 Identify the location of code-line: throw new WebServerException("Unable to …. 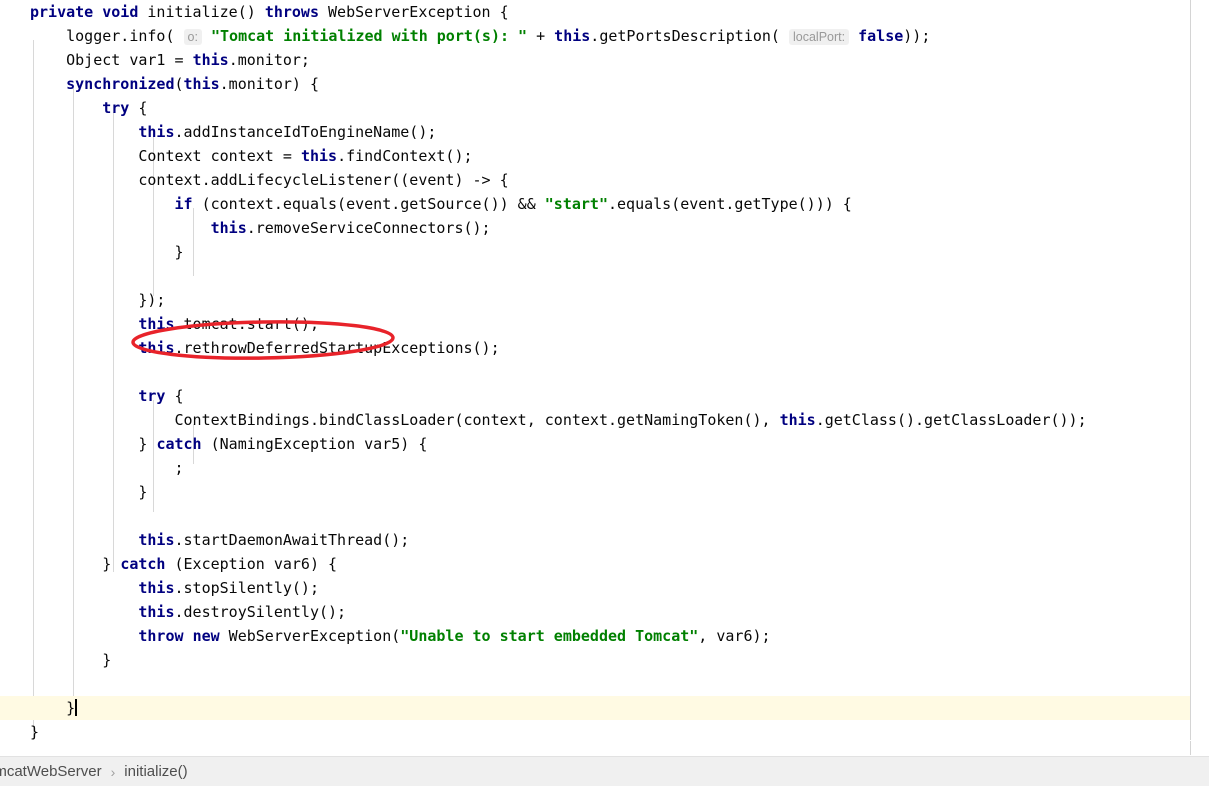
(595, 636).